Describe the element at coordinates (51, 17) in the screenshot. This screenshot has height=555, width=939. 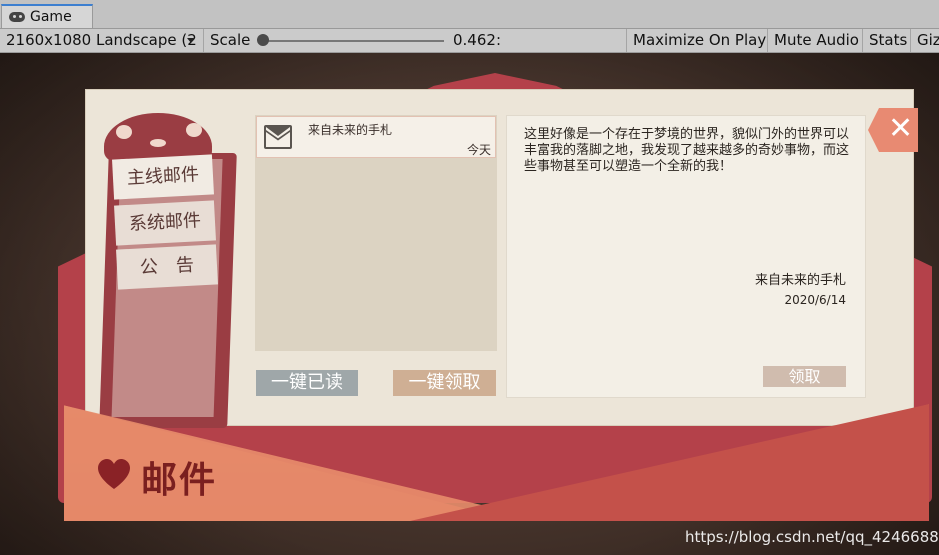
I see `game-tab-label: Game` at that location.